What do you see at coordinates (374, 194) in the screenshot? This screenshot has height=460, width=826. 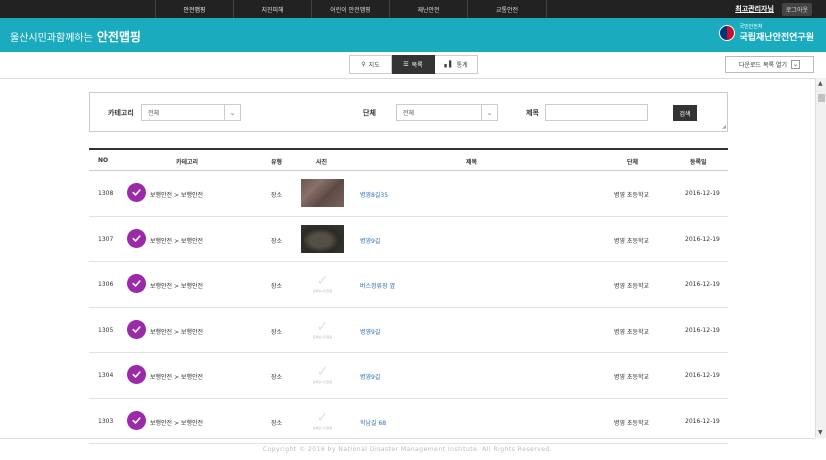 I see `row-title-link: 병영8길35` at bounding box center [374, 194].